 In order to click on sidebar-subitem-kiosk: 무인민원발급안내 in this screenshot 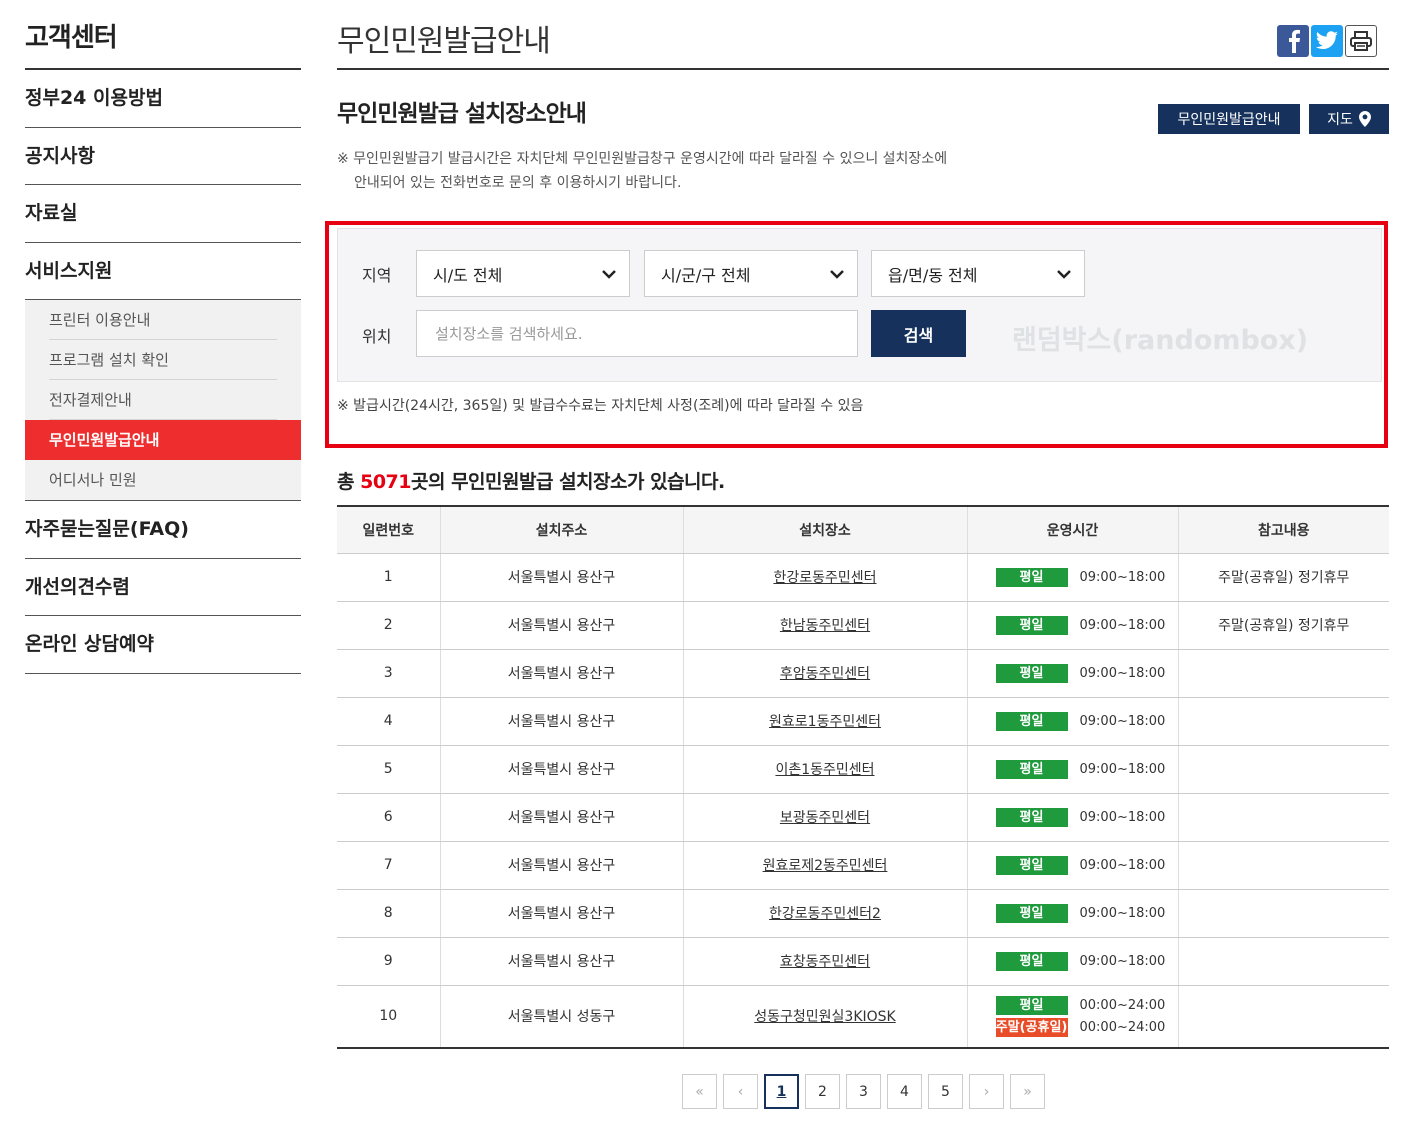, I will do `click(163, 440)`.